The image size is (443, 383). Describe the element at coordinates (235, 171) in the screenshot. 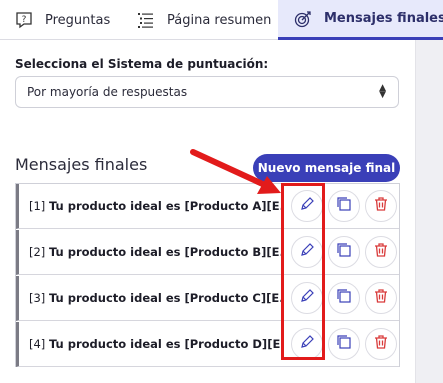

I see `annotation-arrow-icon` at that location.